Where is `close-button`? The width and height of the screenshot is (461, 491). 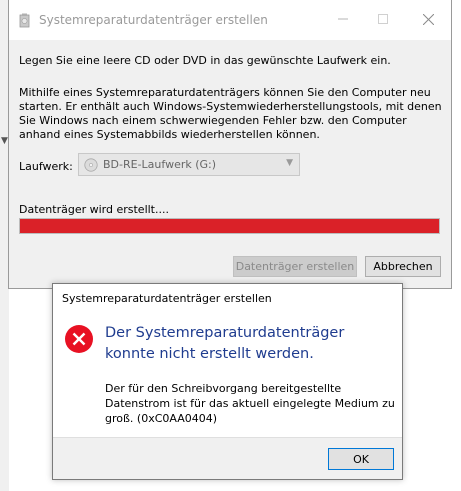
close-button is located at coordinates (428, 19).